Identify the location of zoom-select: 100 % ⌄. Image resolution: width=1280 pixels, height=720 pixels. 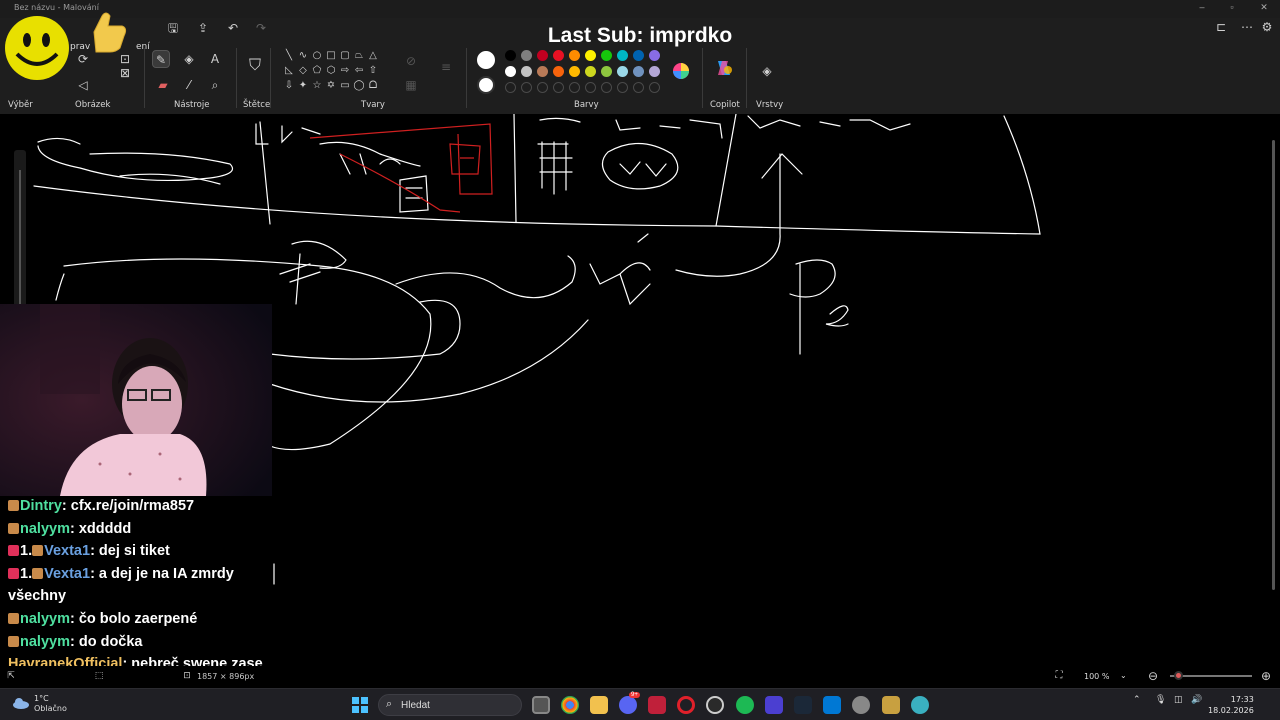
(1107, 676).